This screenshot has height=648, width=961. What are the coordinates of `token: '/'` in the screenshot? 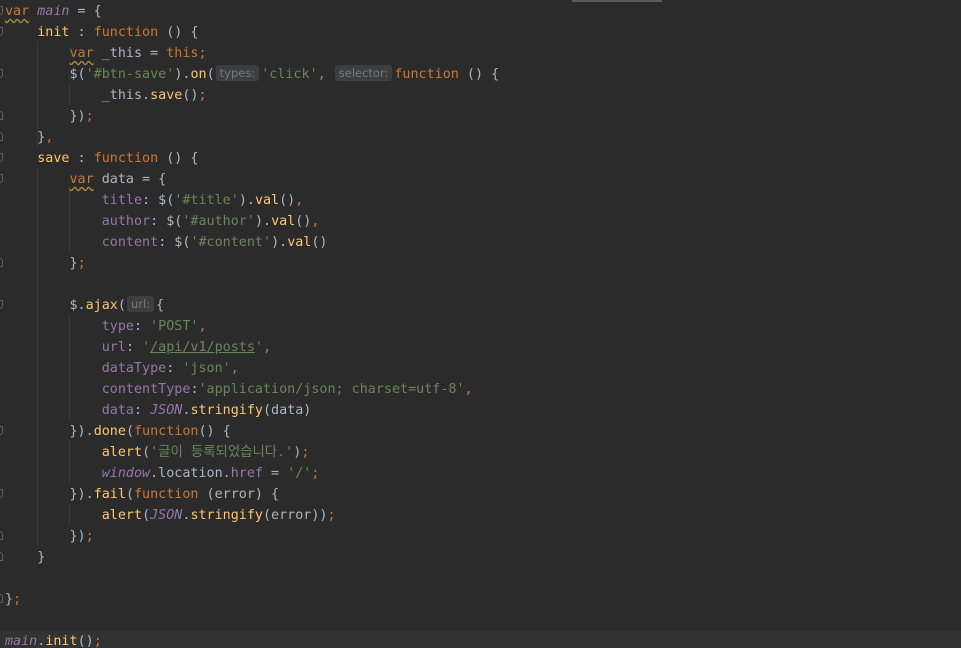 It's located at (299, 473).